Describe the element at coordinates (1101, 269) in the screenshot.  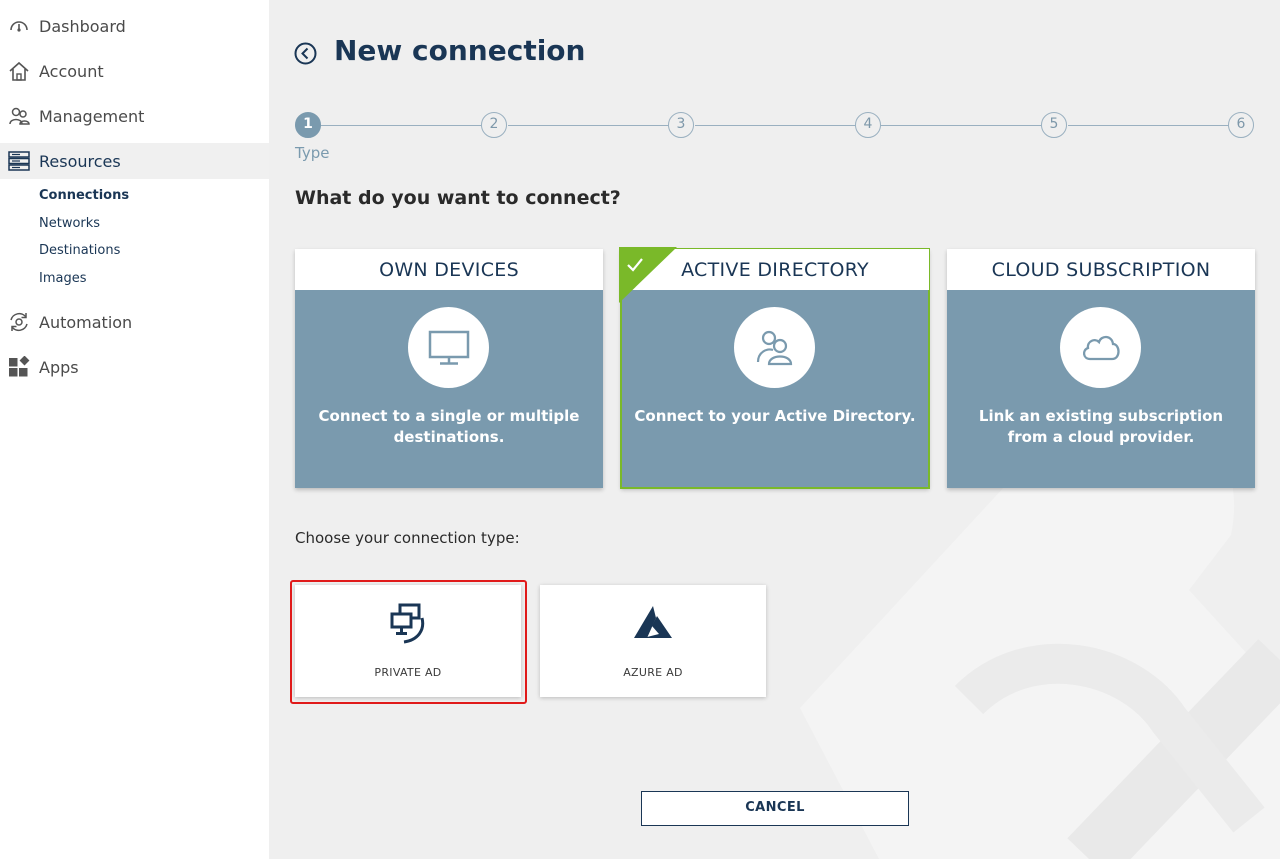
I see `card-title: CLOUD SUBSCRIPTION` at that location.